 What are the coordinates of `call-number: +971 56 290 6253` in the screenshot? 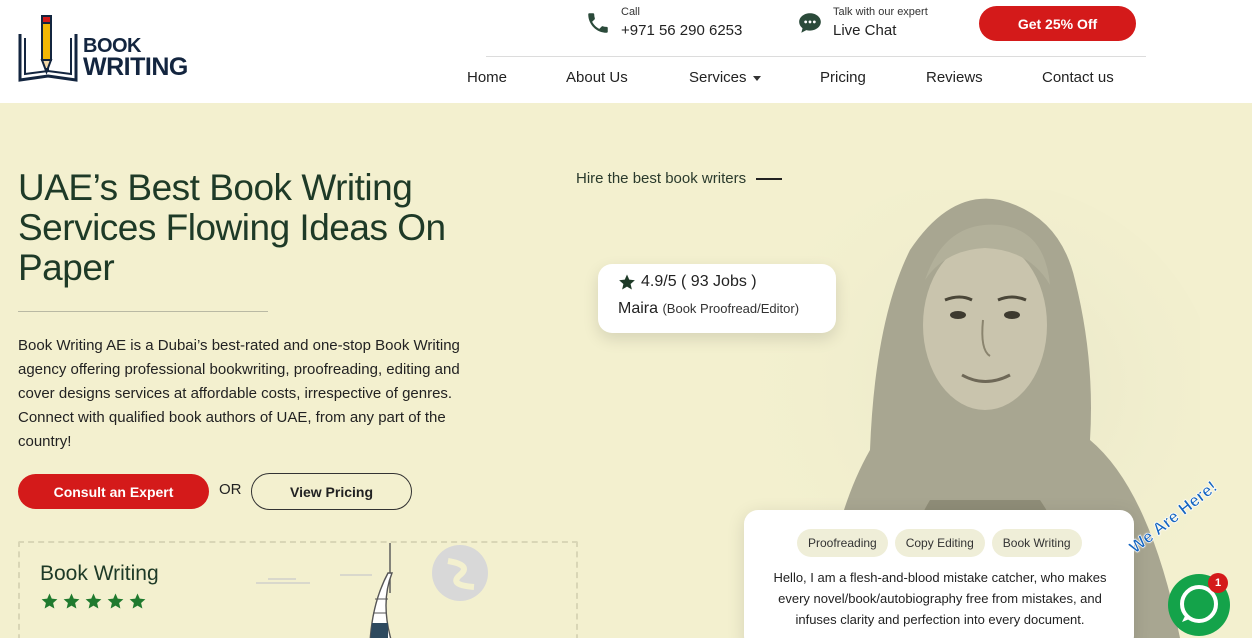 It's located at (681, 30).